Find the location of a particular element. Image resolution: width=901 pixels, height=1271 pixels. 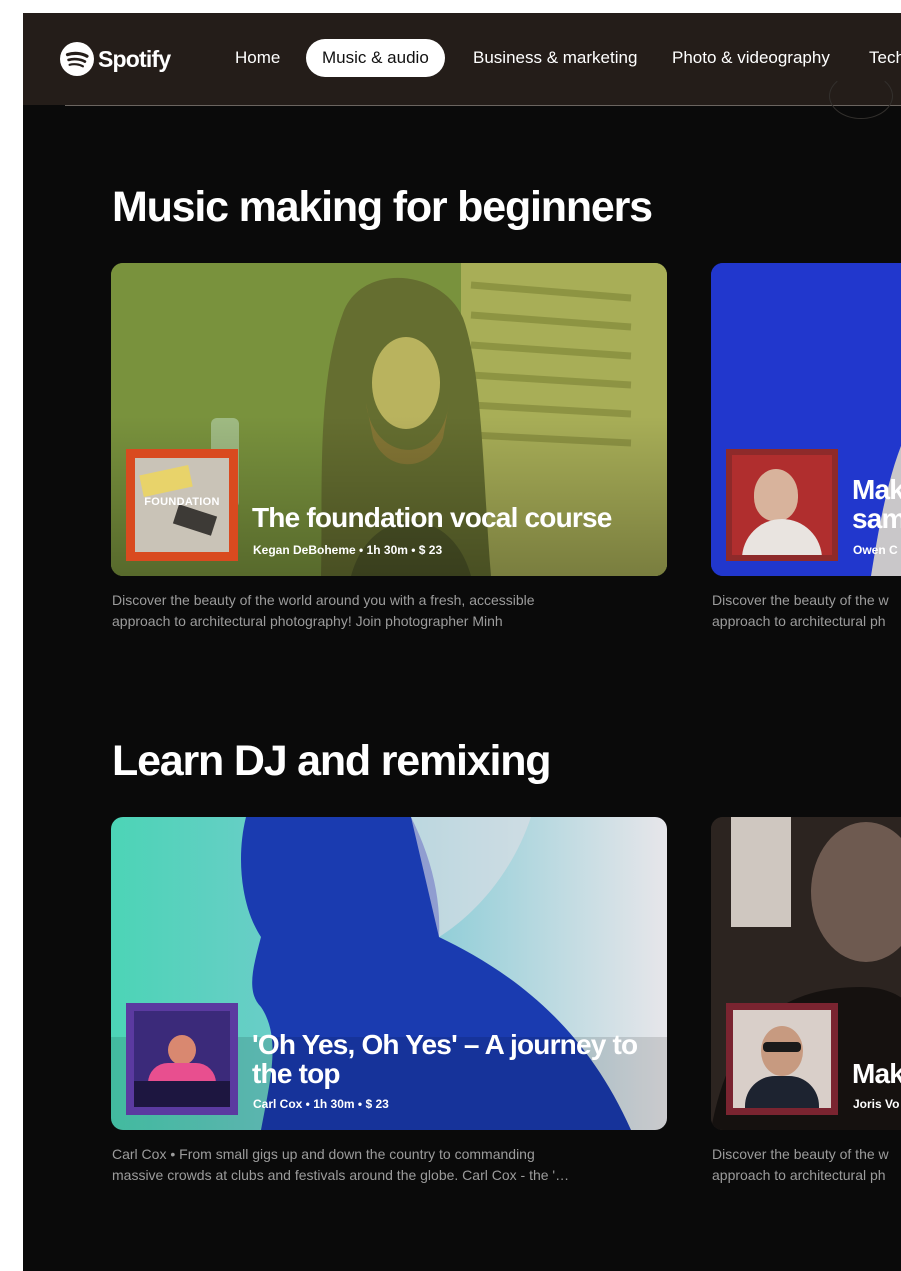

course-title-line: The foundation vocal course is located at coordinates (432, 517).